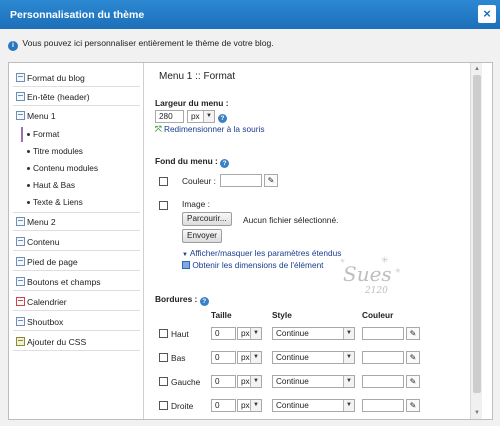  Describe the element at coordinates (282, 315) in the screenshot. I see `column-style: Style` at that location.